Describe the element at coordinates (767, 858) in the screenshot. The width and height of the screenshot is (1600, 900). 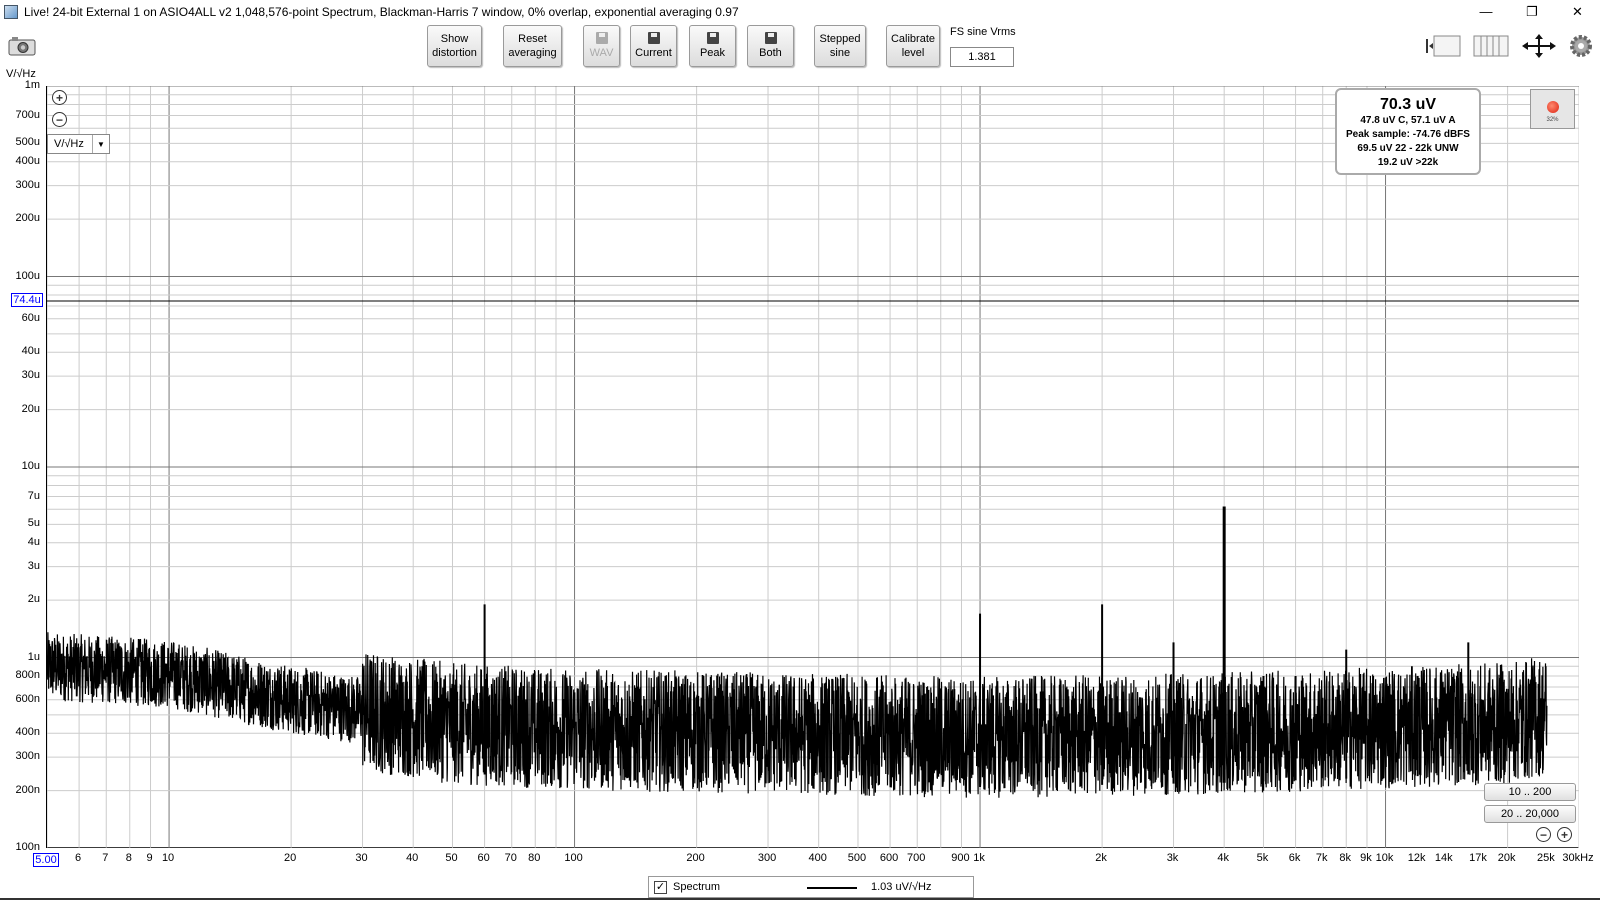
I see `x-tick-label: 300` at that location.